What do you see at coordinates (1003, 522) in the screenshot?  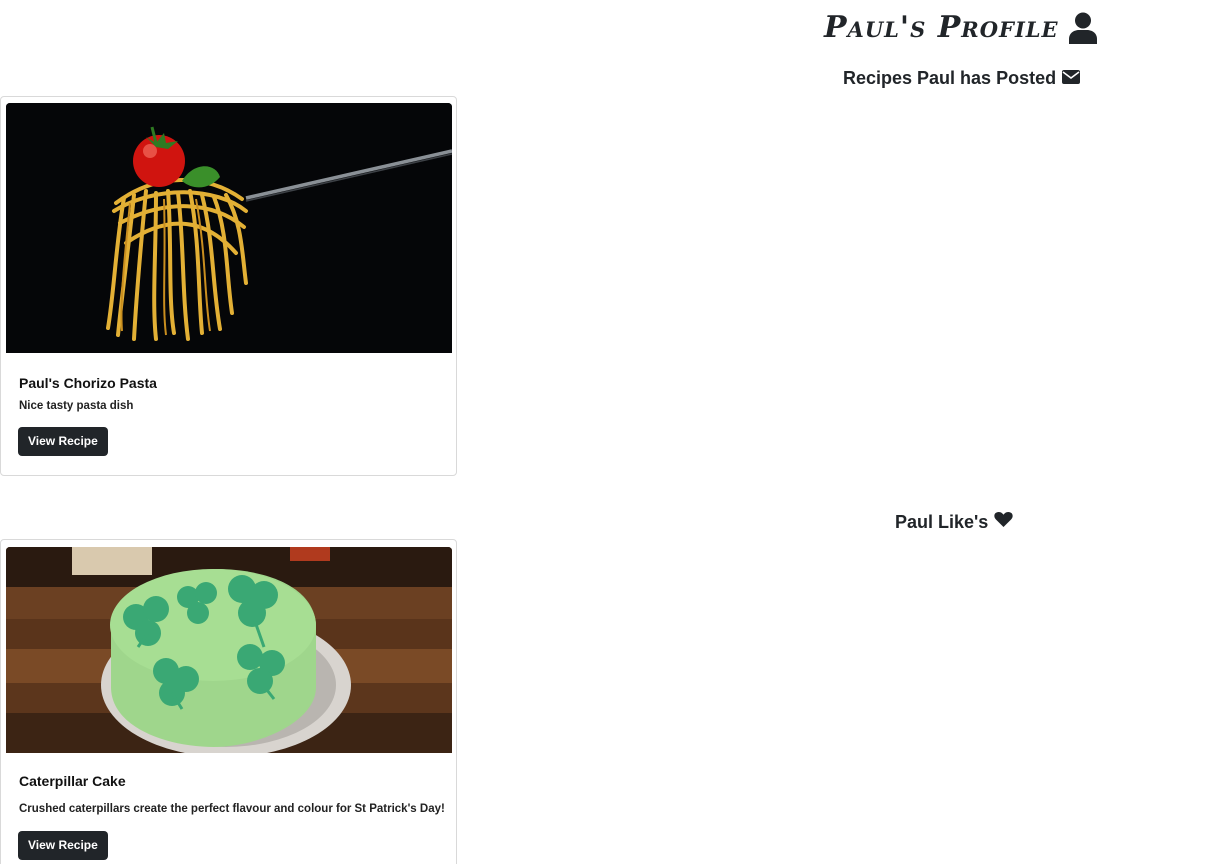 I see `heart-icon` at bounding box center [1003, 522].